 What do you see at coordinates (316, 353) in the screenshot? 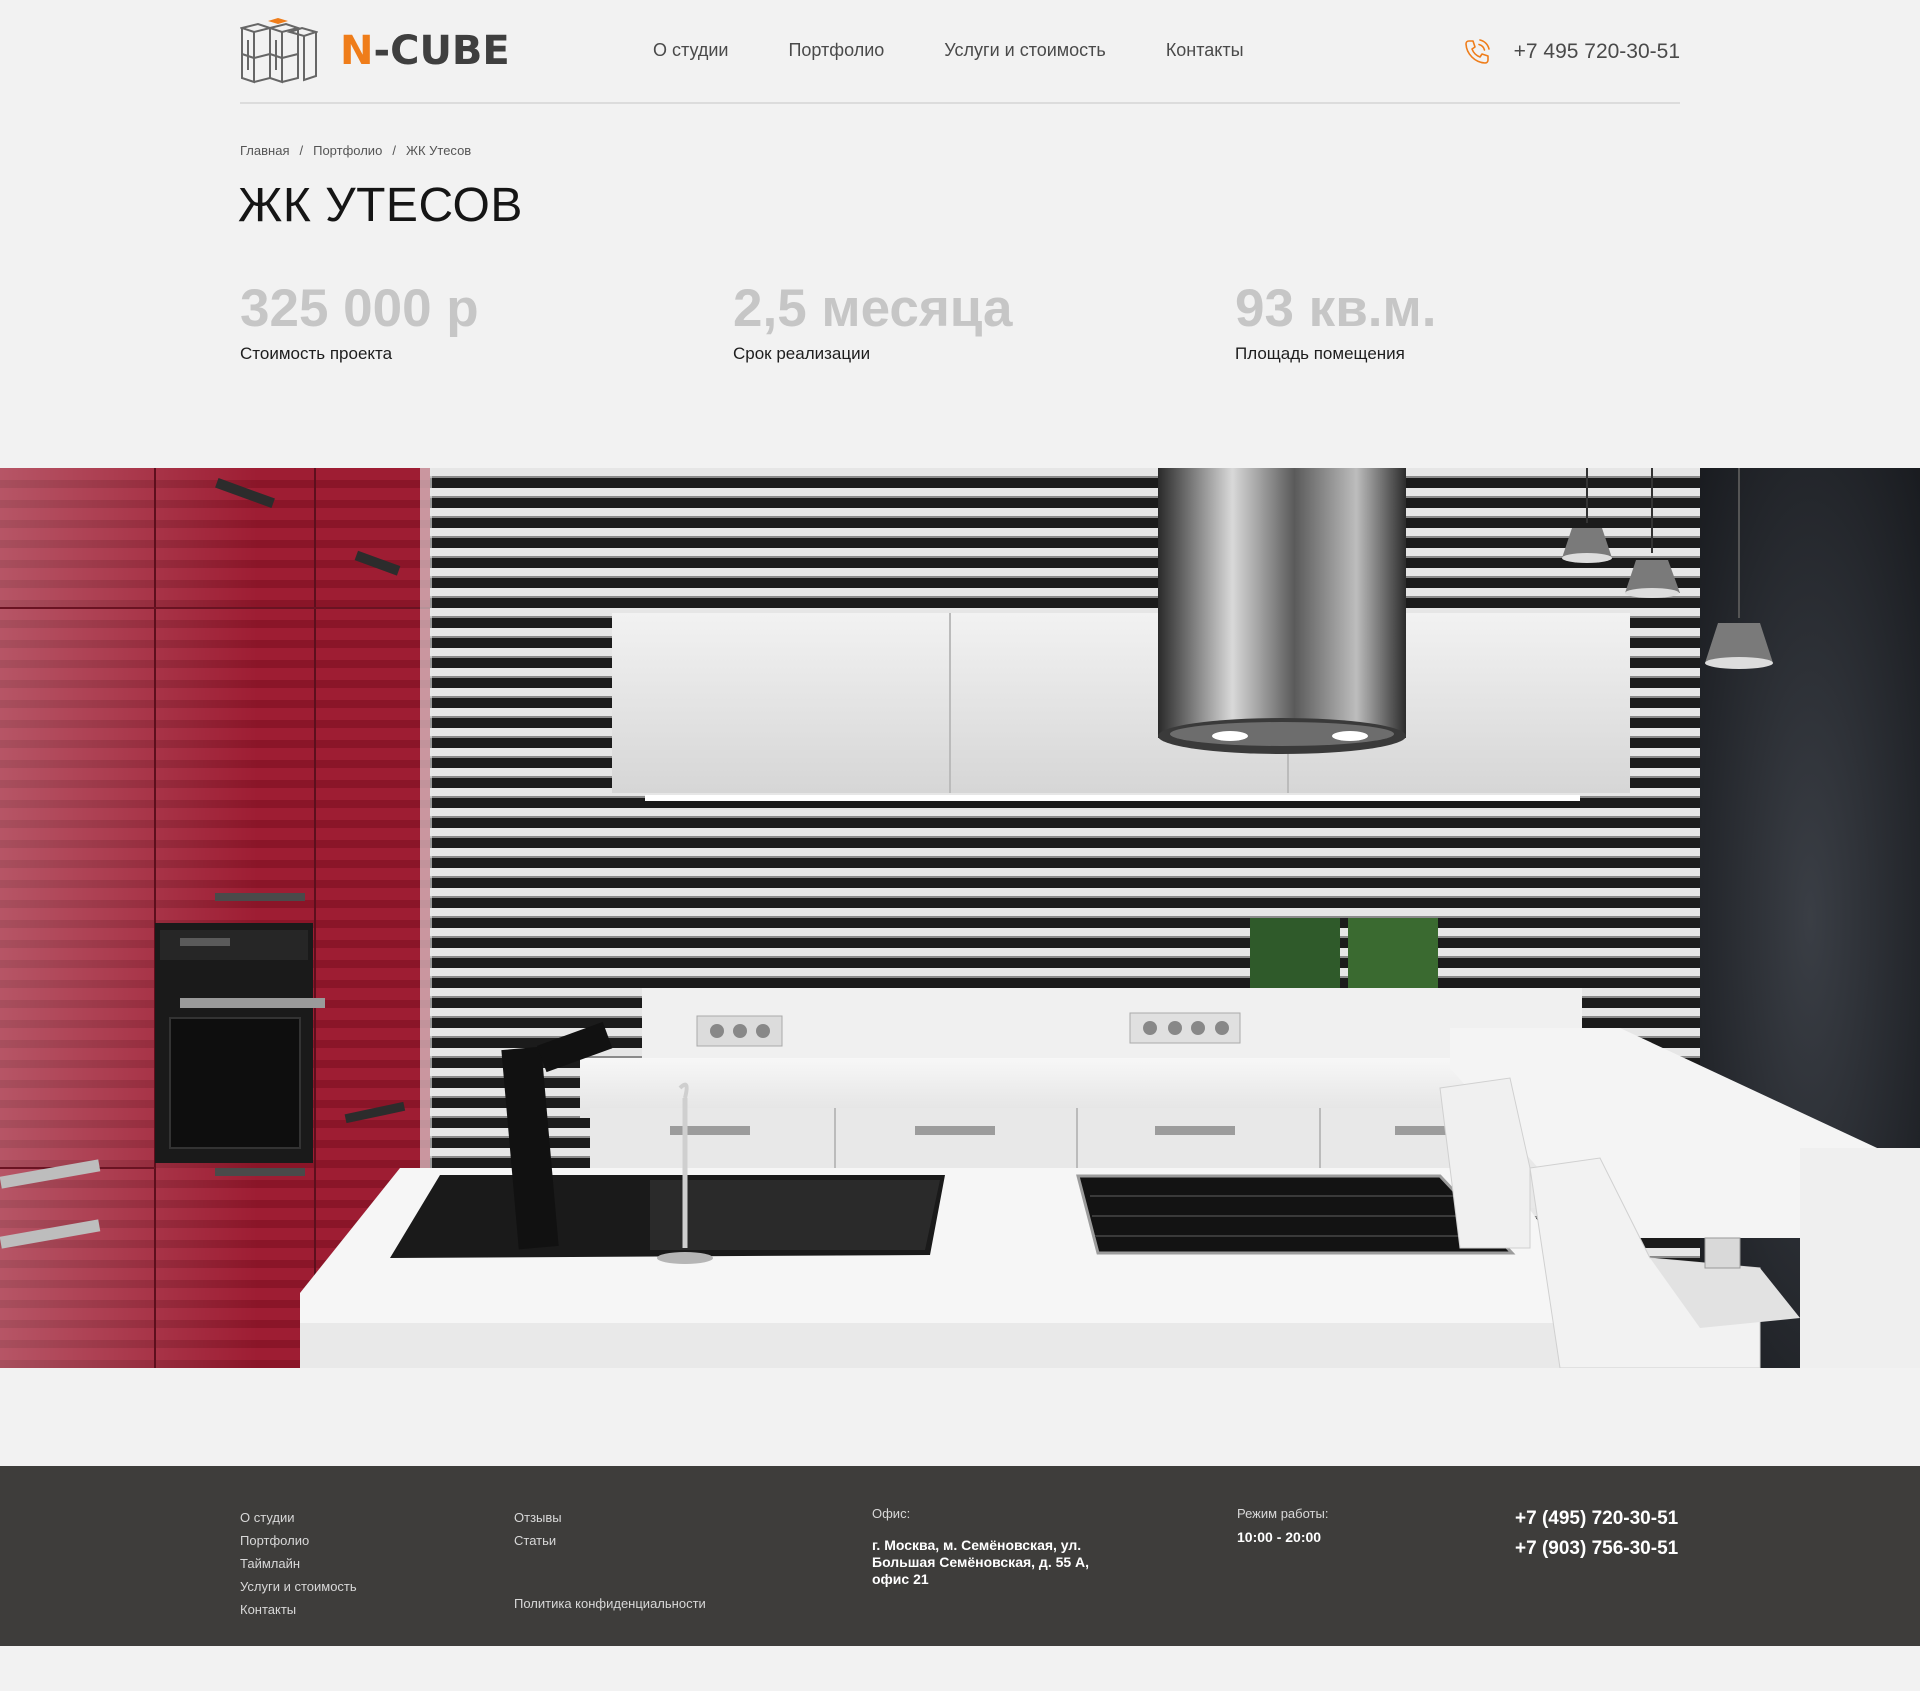
I see `stat-label: Стоимость проекта` at bounding box center [316, 353].